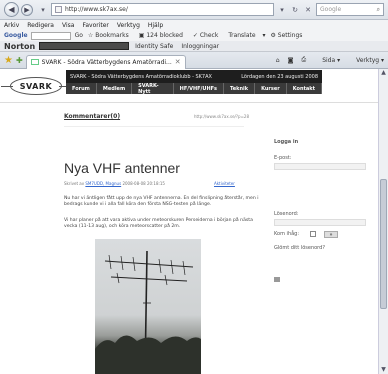 Image resolution: width=388 pixels, height=374 pixels. I want to click on bookmarks-label: Bookmarks, so click(112, 35).